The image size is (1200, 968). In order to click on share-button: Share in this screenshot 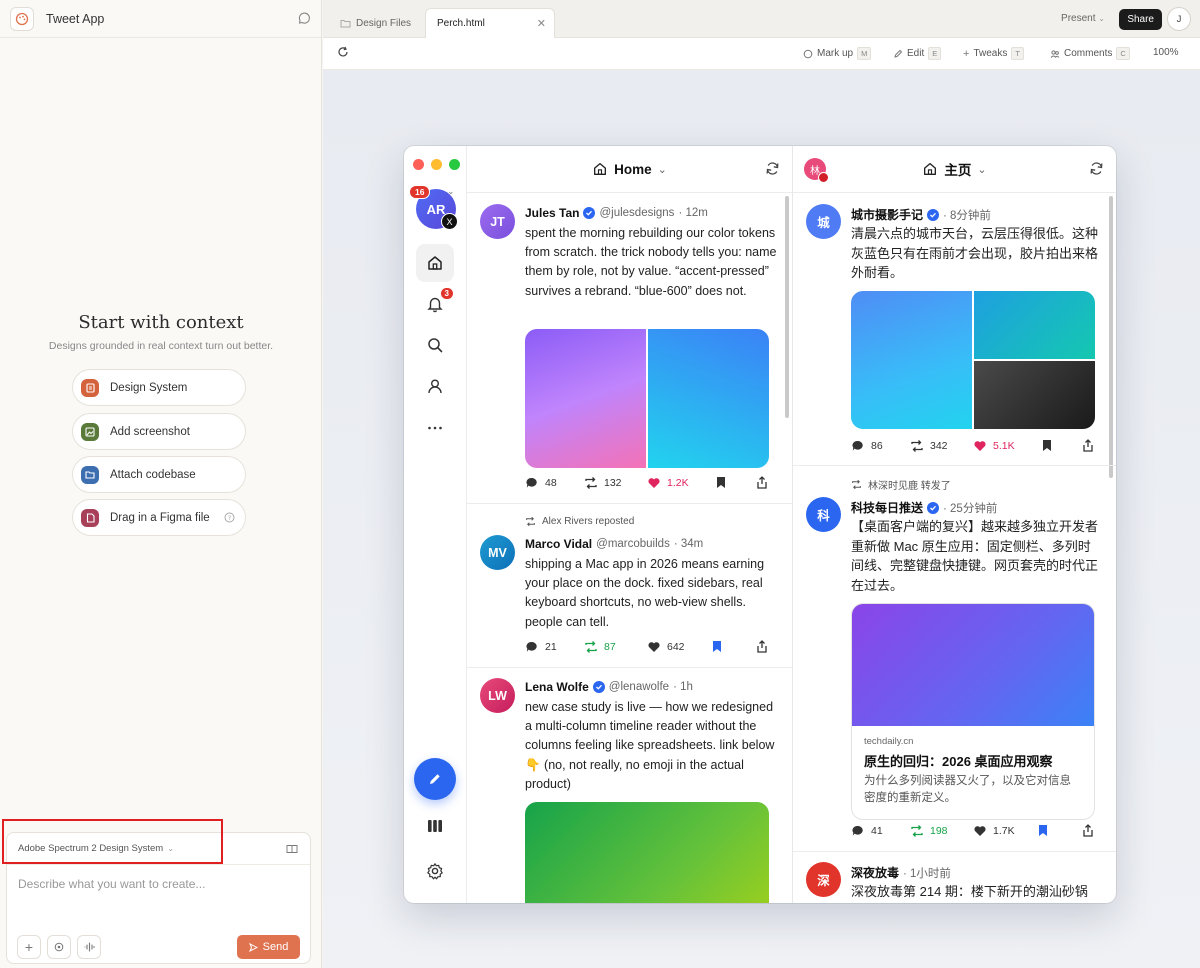, I will do `click(1140, 19)`.